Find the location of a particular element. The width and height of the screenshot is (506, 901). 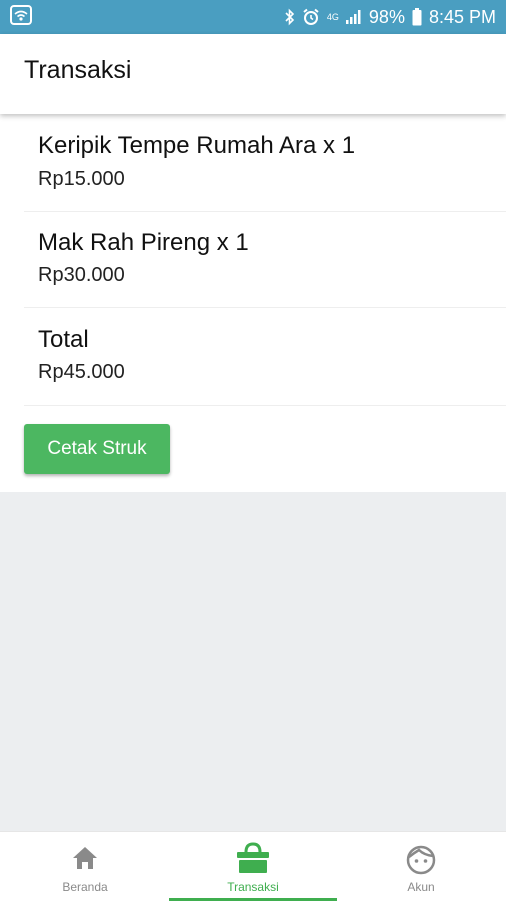

tab-label: Transaksi is located at coordinates (253, 887).